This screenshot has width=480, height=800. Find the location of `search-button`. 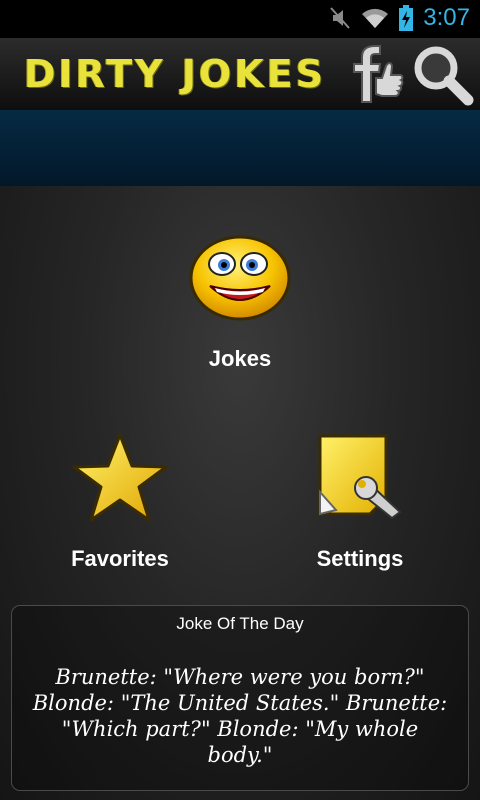

search-button is located at coordinates (442, 74).